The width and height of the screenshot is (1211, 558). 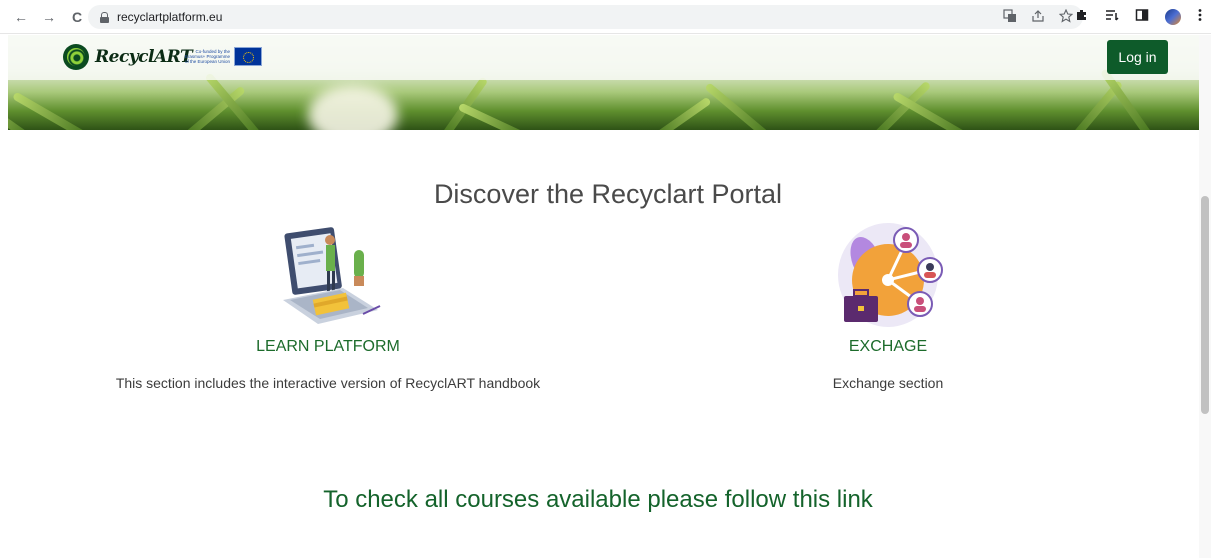 I want to click on menu-icon, so click(x=1200, y=16).